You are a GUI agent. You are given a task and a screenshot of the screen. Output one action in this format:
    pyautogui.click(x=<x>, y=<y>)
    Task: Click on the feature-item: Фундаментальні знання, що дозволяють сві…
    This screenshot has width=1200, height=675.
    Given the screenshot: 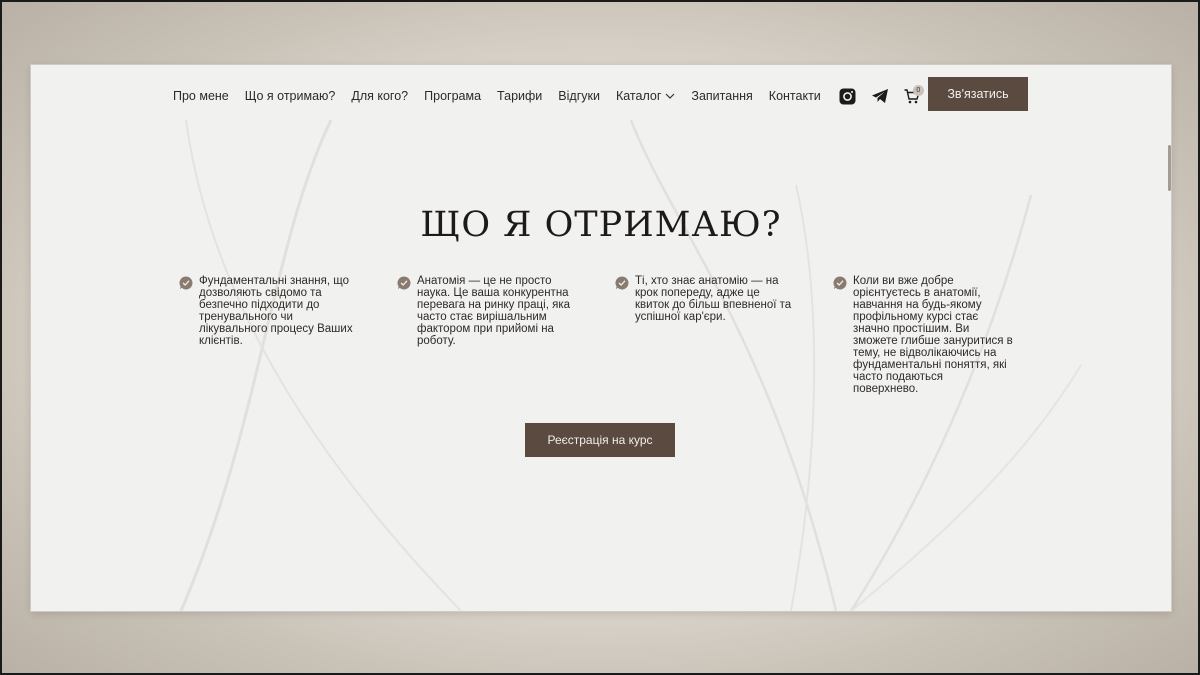 What is the action you would take?
    pyautogui.click(x=279, y=311)
    